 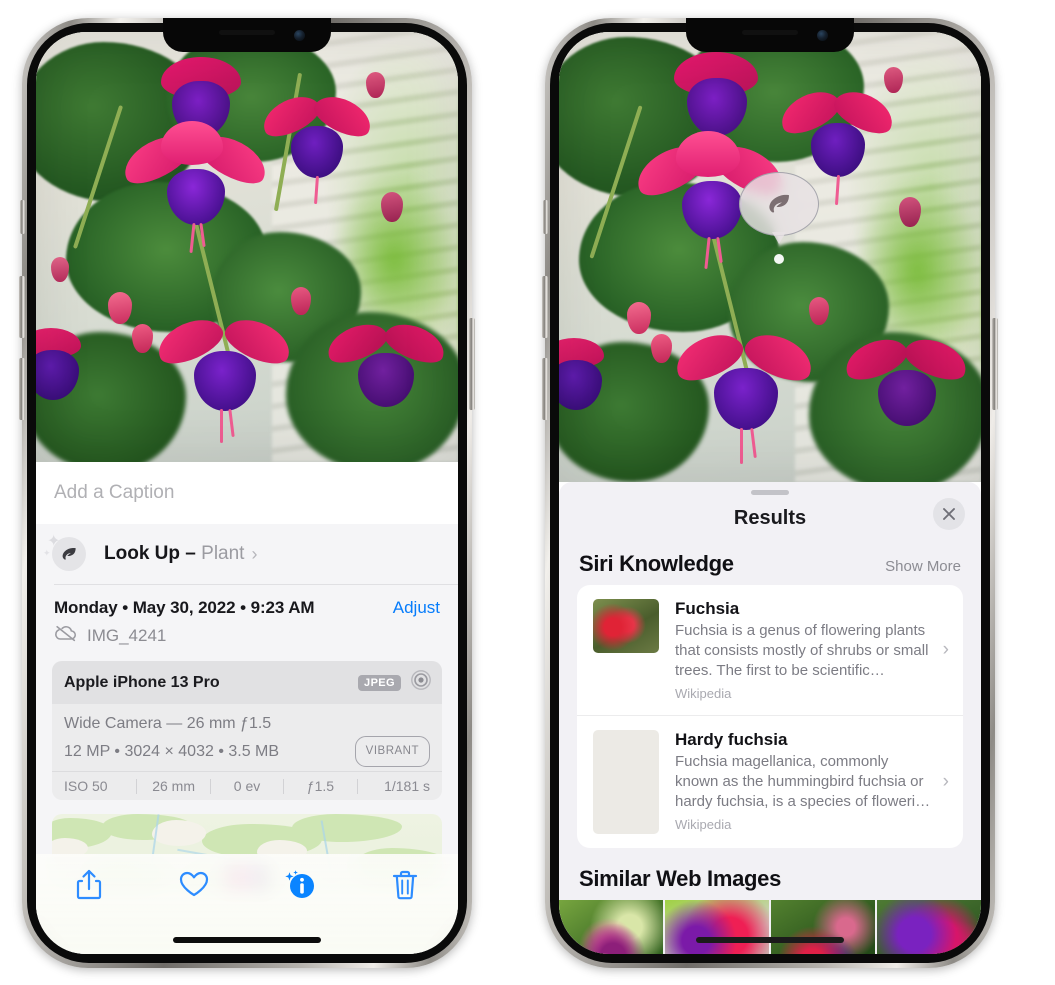 I want to click on metadata-header: Apple iPhone 13 Pro JPEG, so click(x=247, y=682).